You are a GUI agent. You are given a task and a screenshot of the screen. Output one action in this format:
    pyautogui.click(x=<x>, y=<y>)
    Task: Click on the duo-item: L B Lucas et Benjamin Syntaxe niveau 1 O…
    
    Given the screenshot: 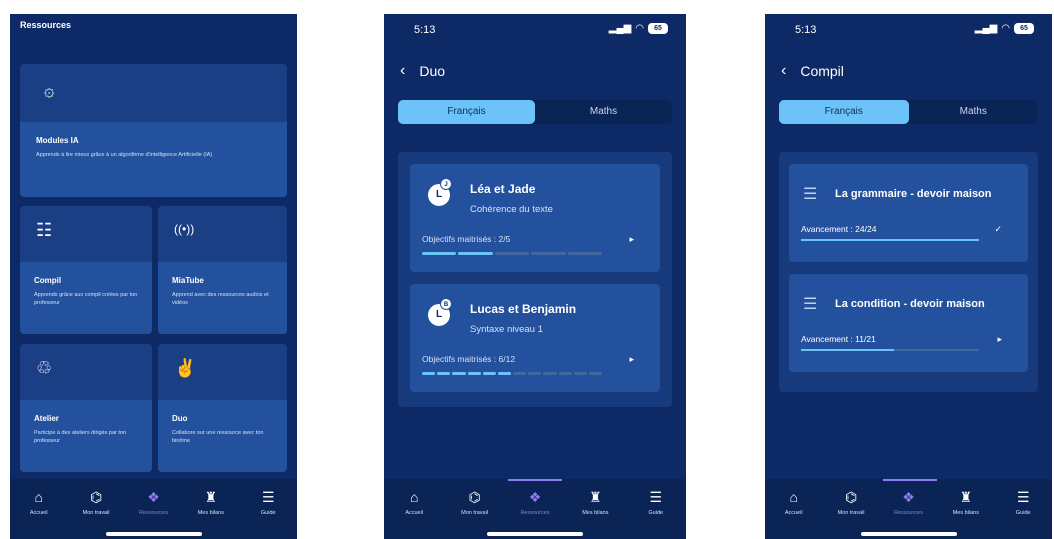 What is the action you would take?
    pyautogui.click(x=535, y=338)
    